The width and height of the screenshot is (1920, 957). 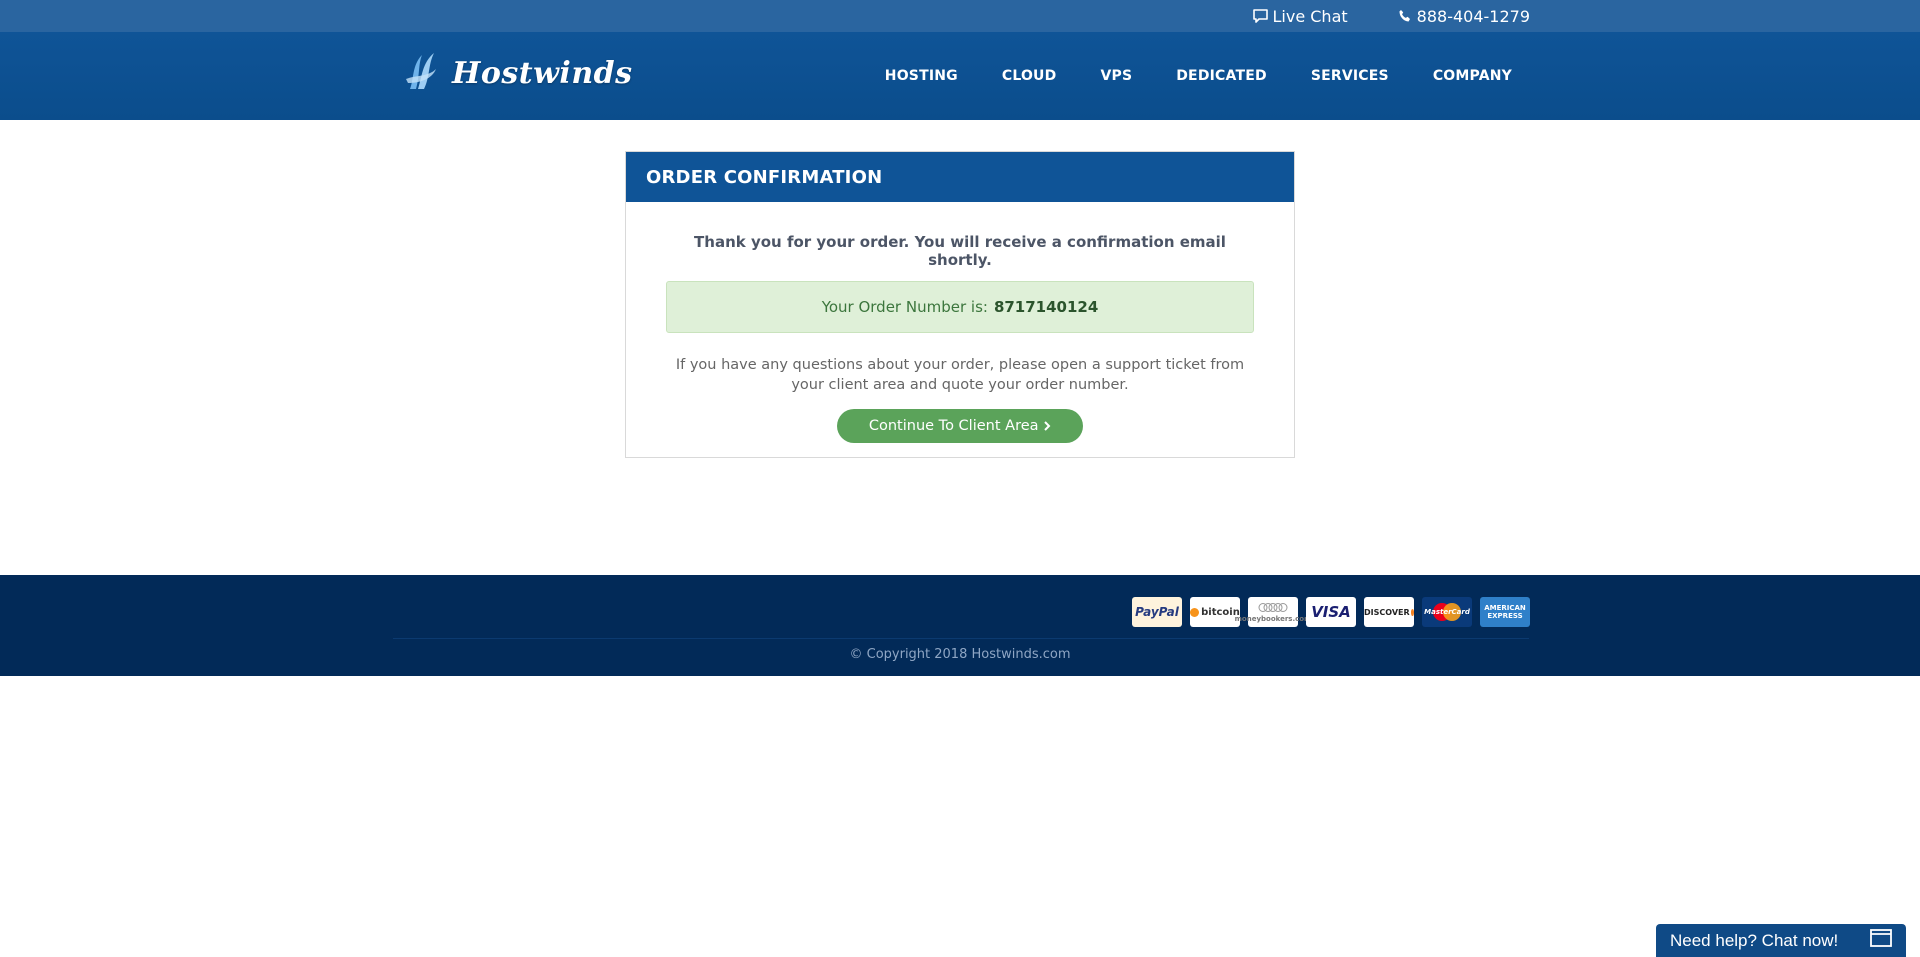 I want to click on order-number-label: Your Order Number is:, so click(x=904, y=307).